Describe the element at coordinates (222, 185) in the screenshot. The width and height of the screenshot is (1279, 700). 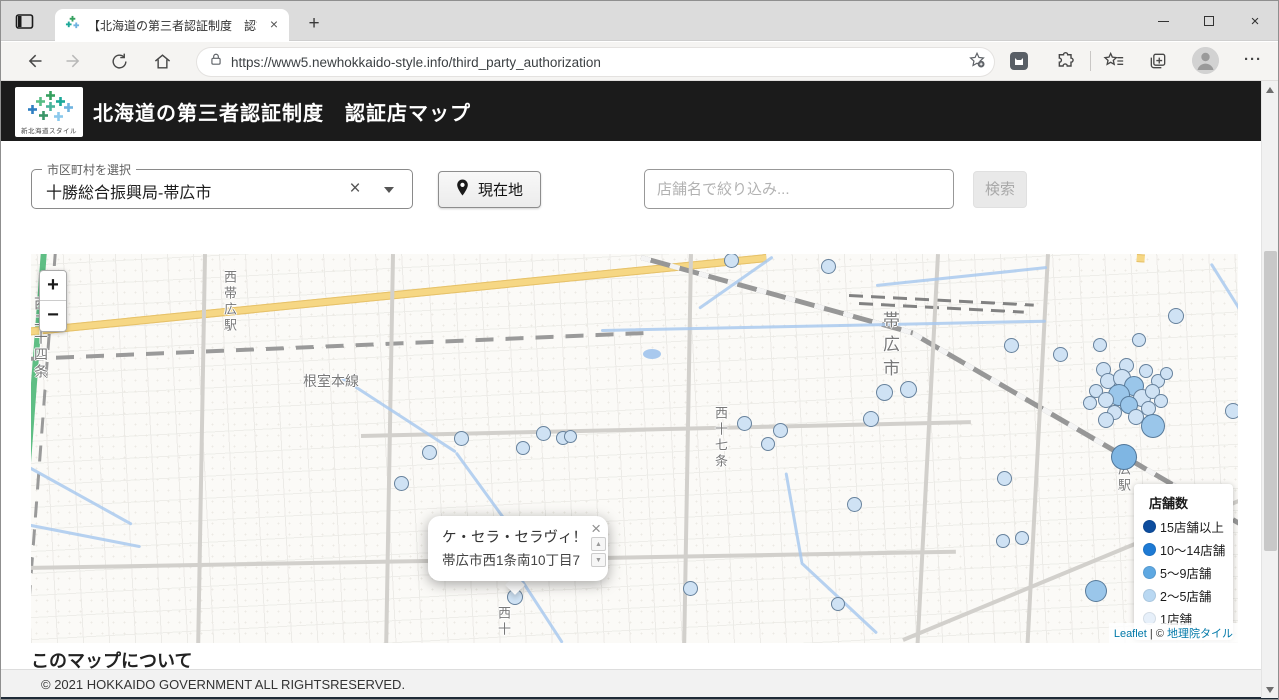
I see `city-select: 市区町村を選択 十勝総合振興局-帯広市 ×` at that location.